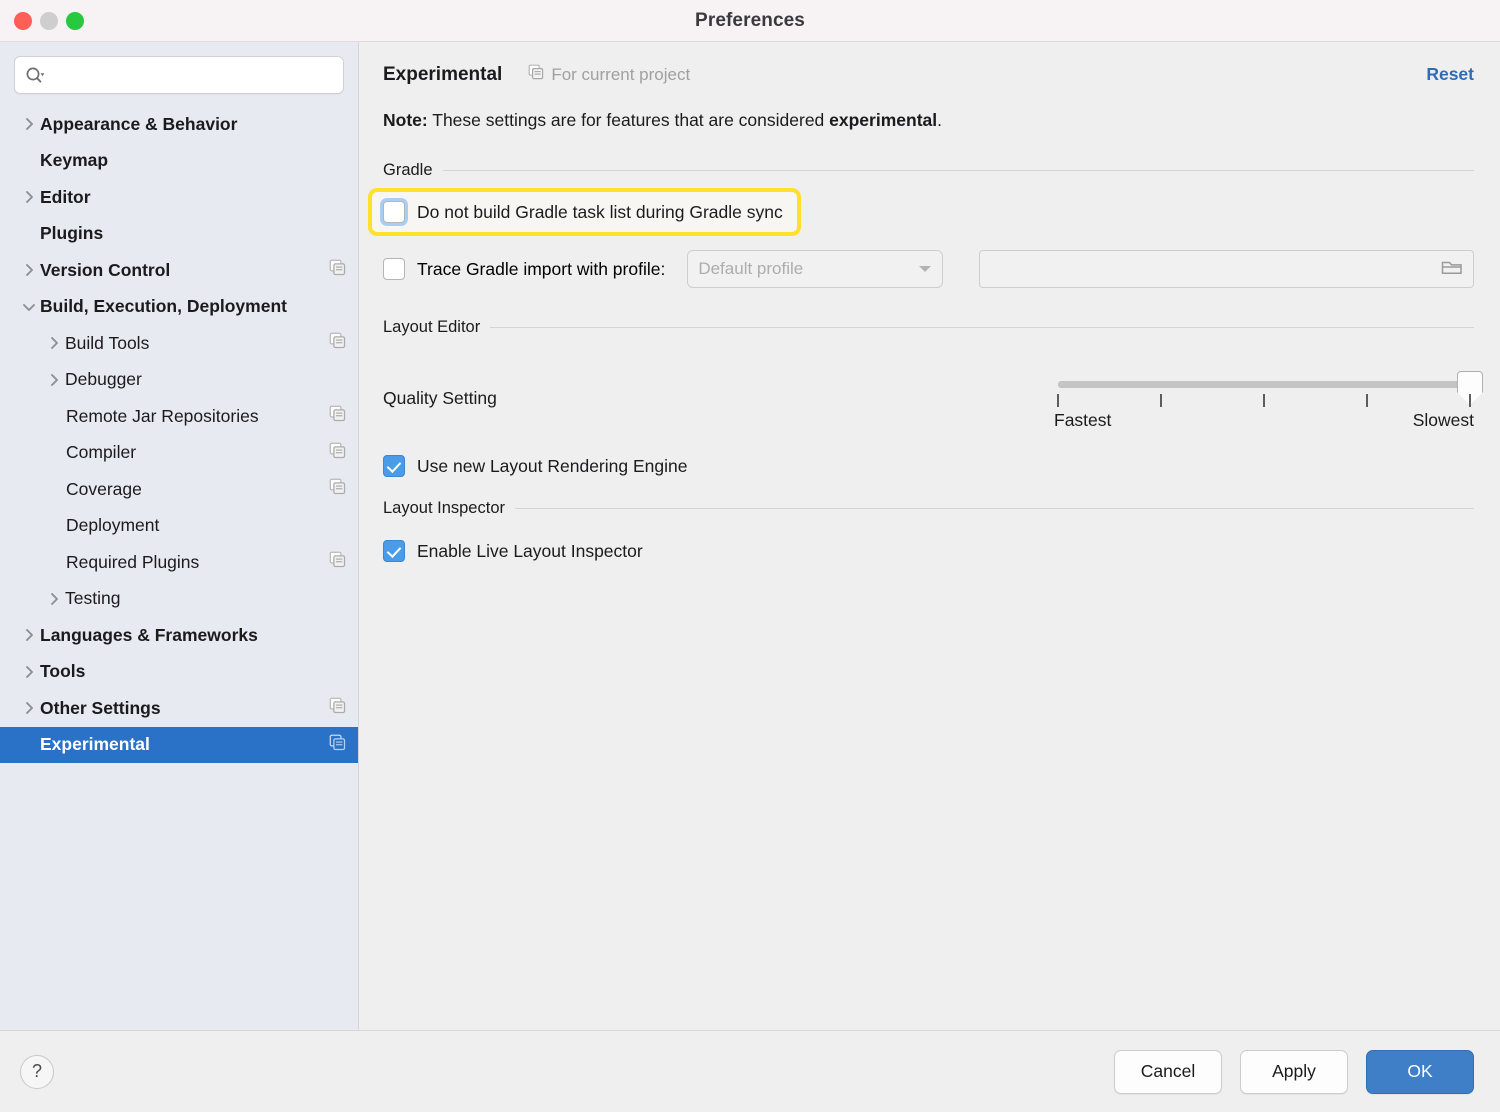  What do you see at coordinates (982, 327) in the screenshot?
I see `group-layout-editor-rule` at bounding box center [982, 327].